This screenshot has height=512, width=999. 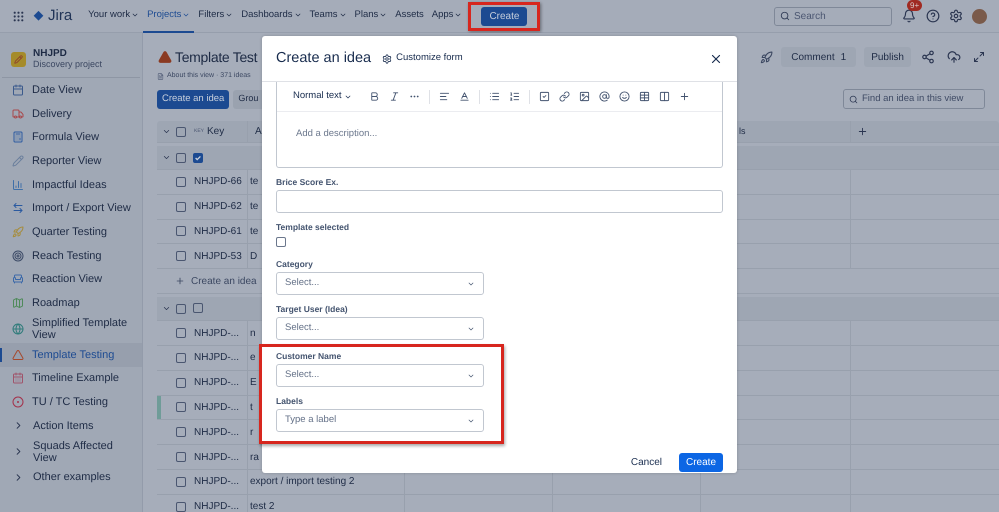 I want to click on text-input, so click(x=499, y=201).